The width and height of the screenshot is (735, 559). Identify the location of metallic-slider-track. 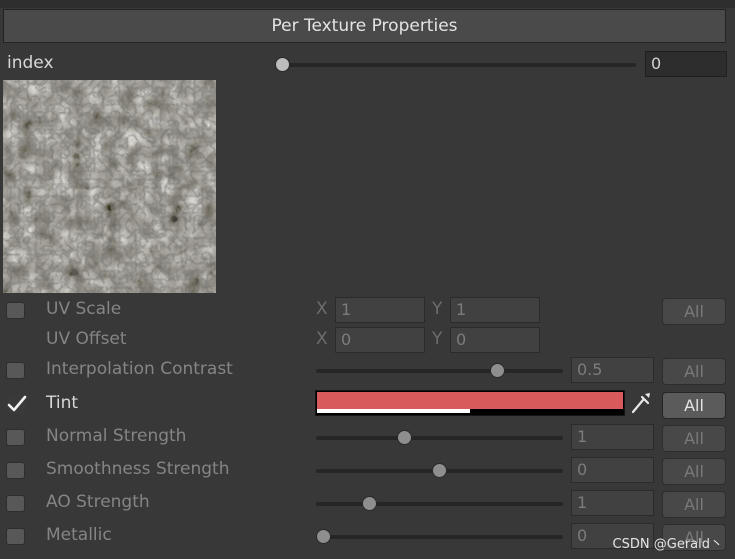
(439, 537).